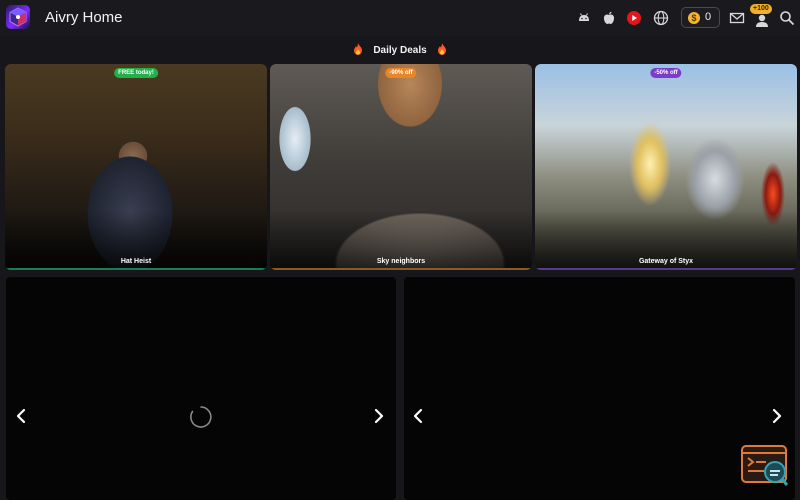  What do you see at coordinates (584, 18) in the screenshot?
I see `android-icon` at bounding box center [584, 18].